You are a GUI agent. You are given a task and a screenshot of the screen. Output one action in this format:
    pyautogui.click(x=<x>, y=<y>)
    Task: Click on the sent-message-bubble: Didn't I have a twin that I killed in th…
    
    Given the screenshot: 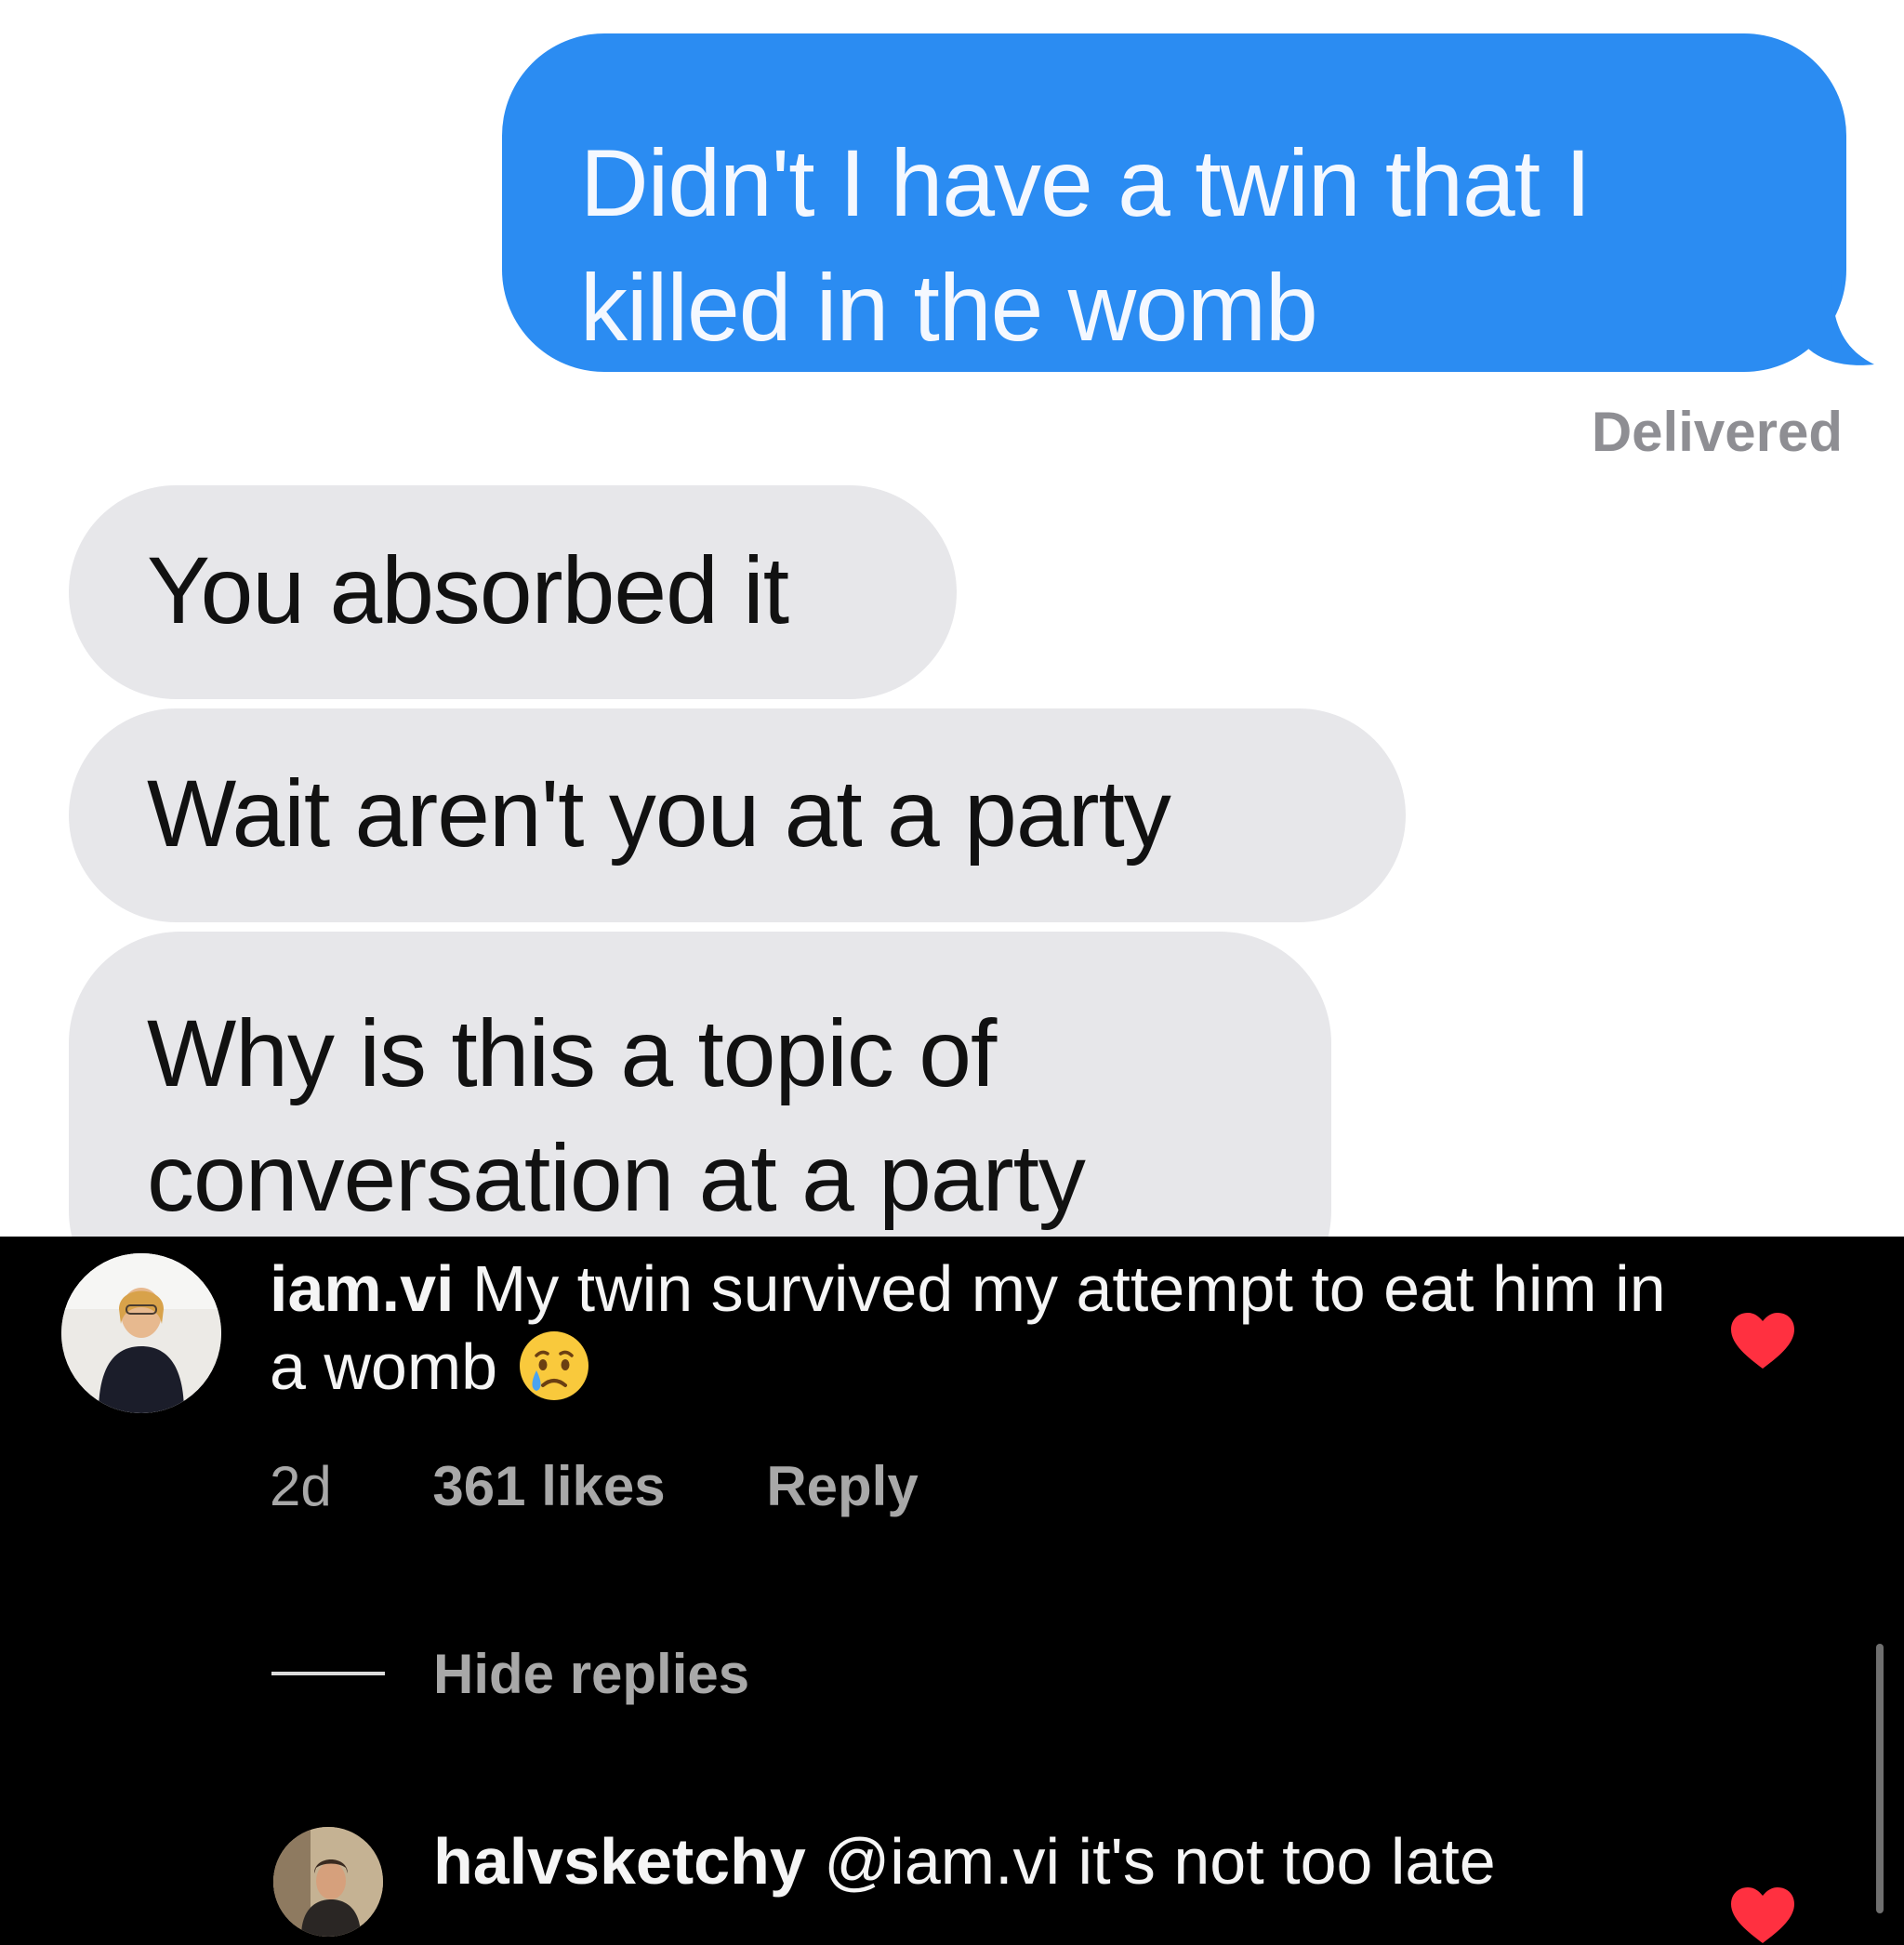 What is the action you would take?
    pyautogui.click(x=1174, y=202)
    